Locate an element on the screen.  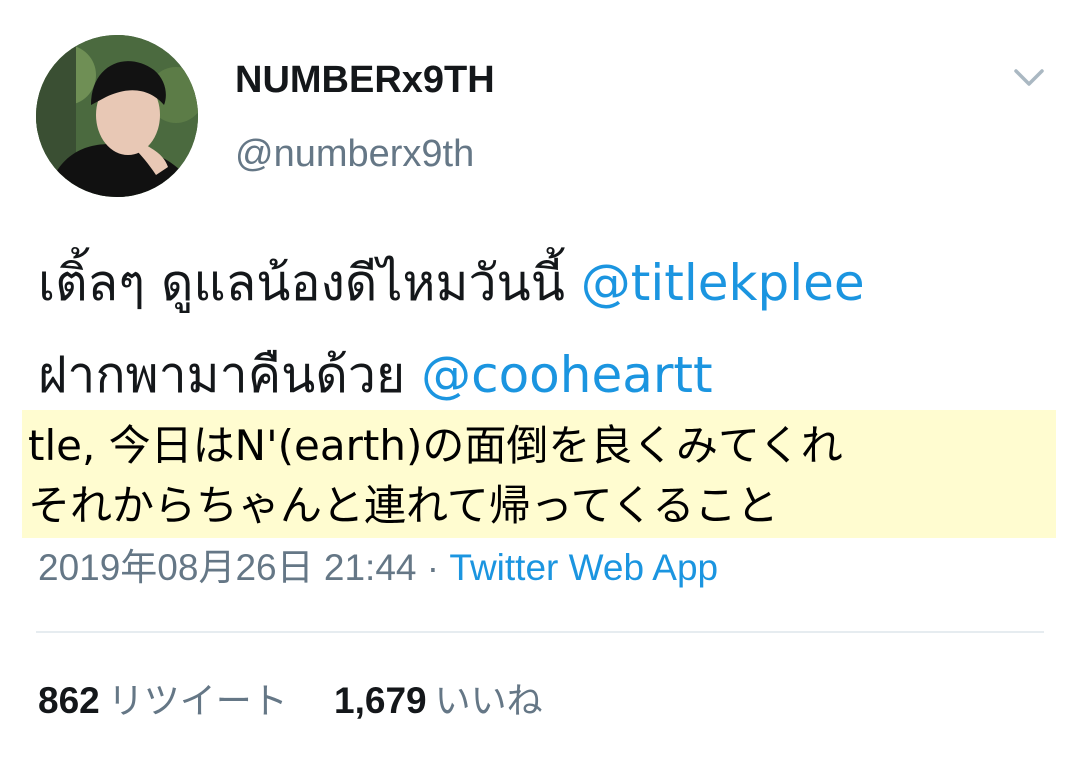
tweet-meta: 2019年08月26日 21:44 · Twitter Web App is located at coordinates (378, 568).